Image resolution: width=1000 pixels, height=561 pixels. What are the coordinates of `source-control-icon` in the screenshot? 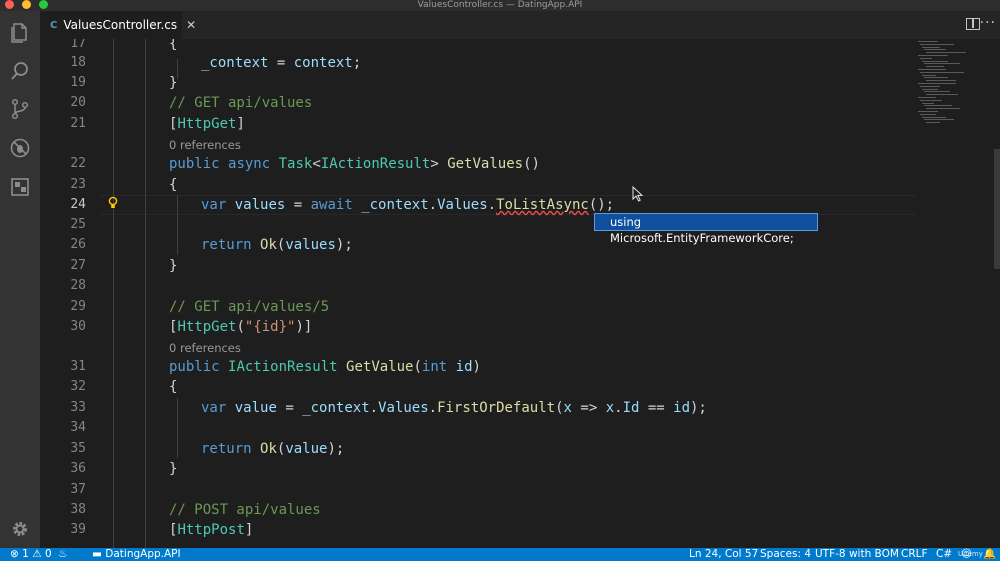 It's located at (20, 109).